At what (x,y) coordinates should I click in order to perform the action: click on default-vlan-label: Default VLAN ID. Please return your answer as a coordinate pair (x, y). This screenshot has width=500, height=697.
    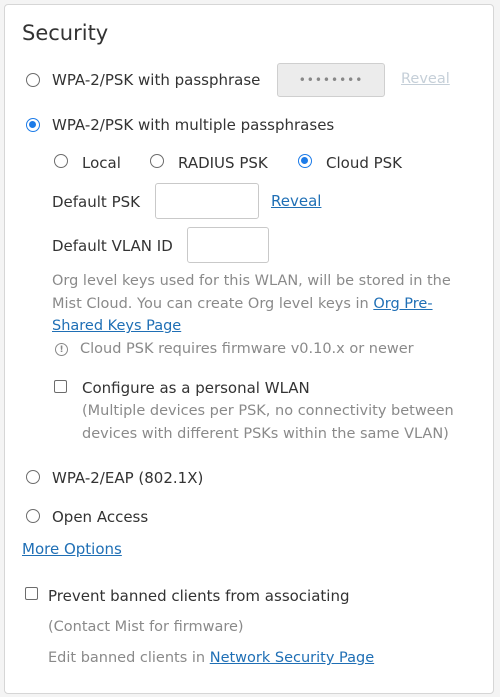
    Looking at the image, I should click on (112, 246).